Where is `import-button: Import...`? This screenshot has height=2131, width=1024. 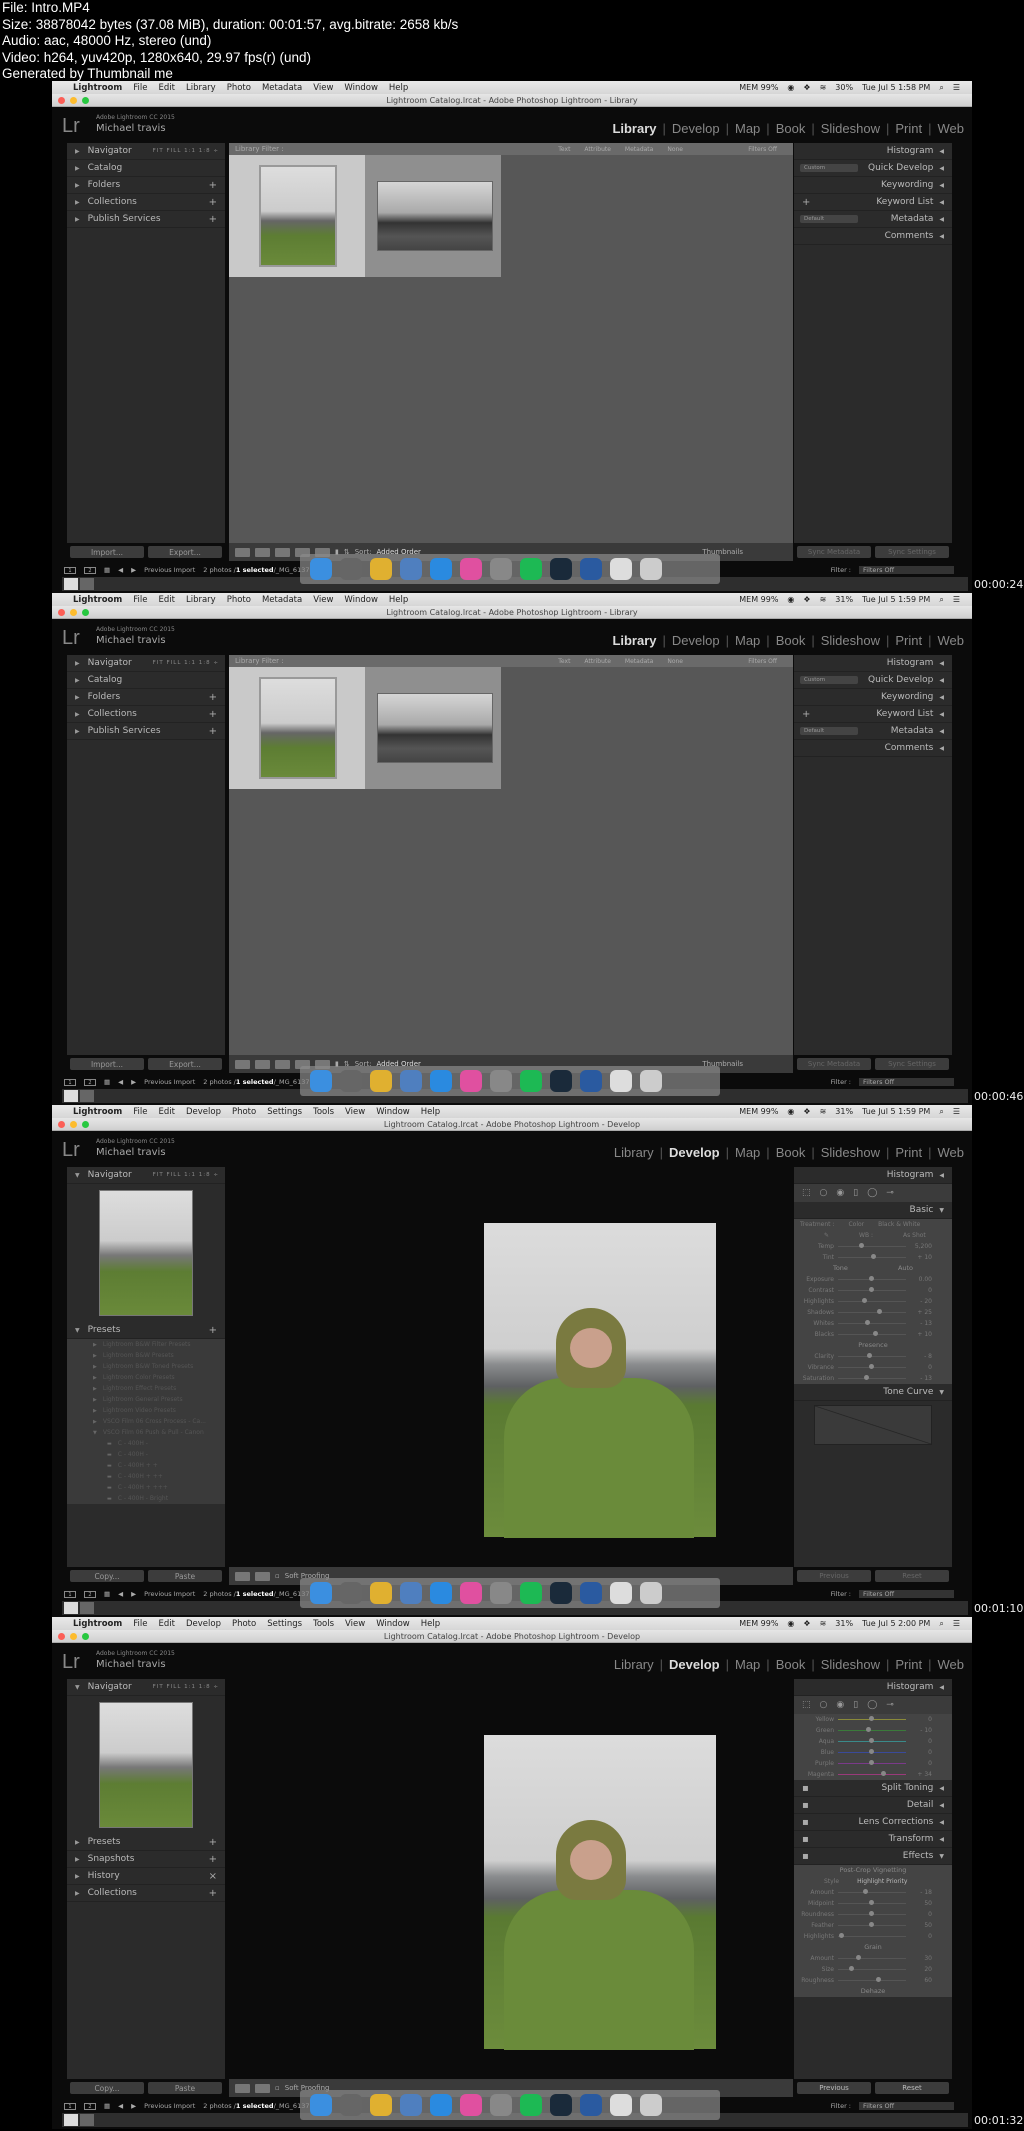
import-button: Import... is located at coordinates (107, 1064).